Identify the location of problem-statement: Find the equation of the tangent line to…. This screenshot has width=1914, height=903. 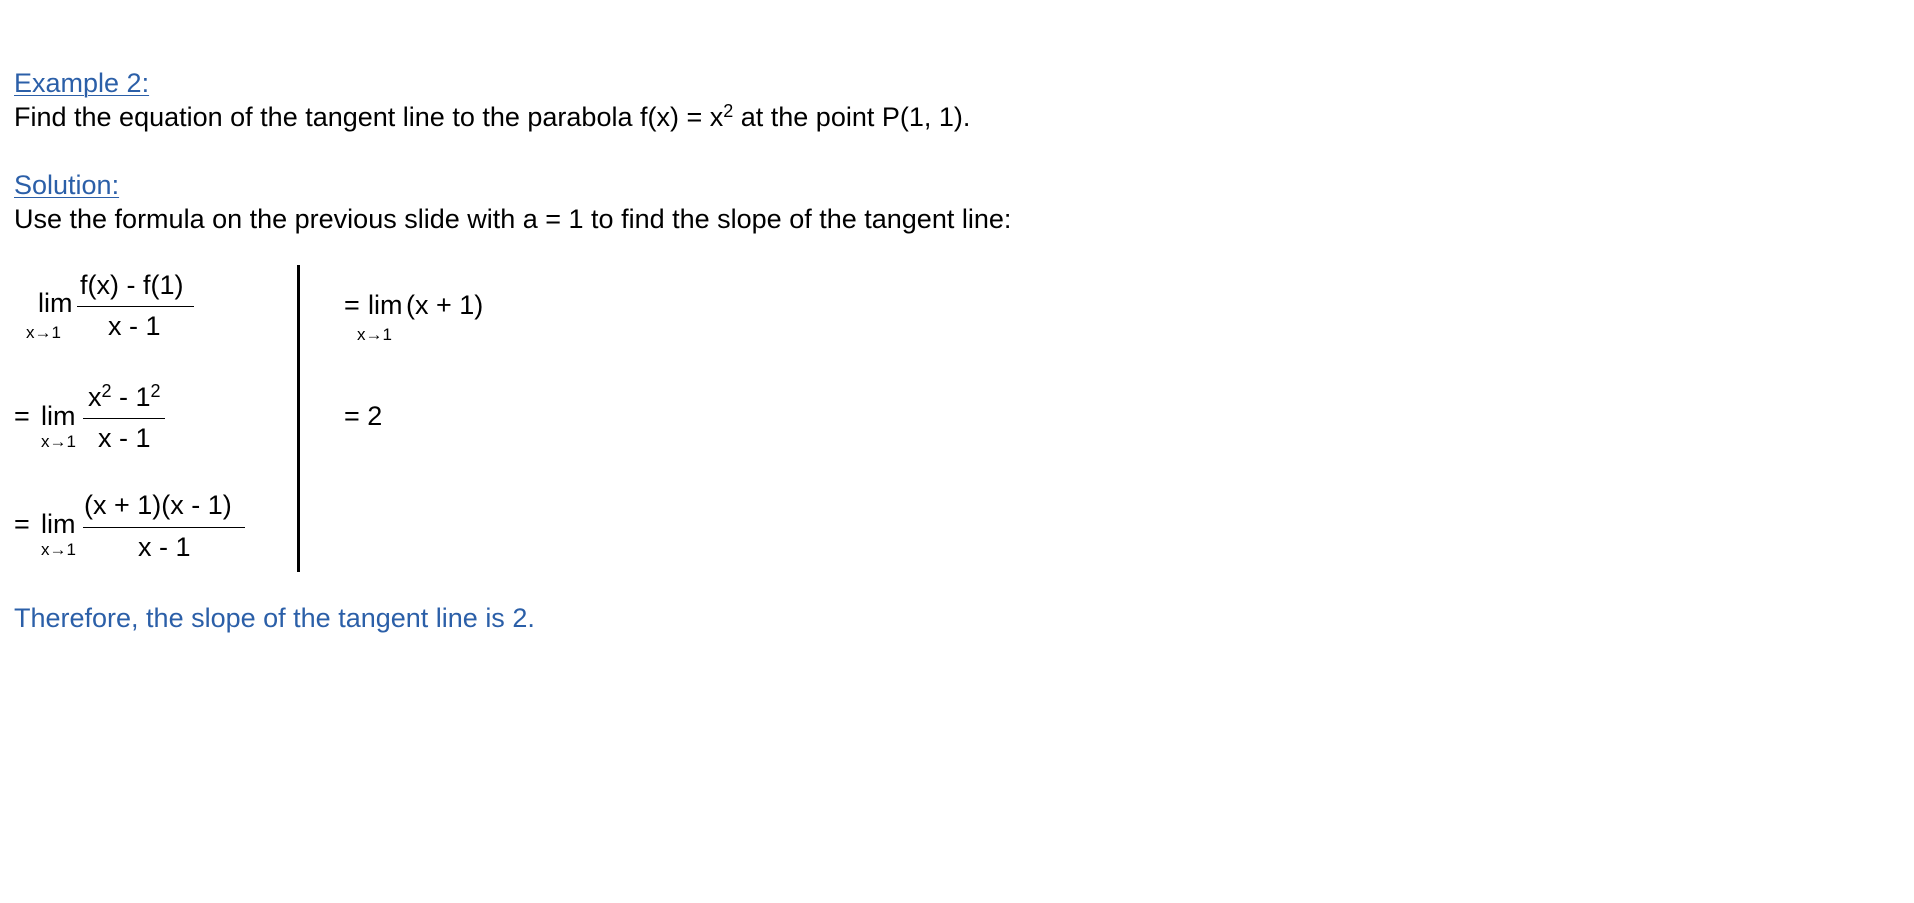
(492, 117).